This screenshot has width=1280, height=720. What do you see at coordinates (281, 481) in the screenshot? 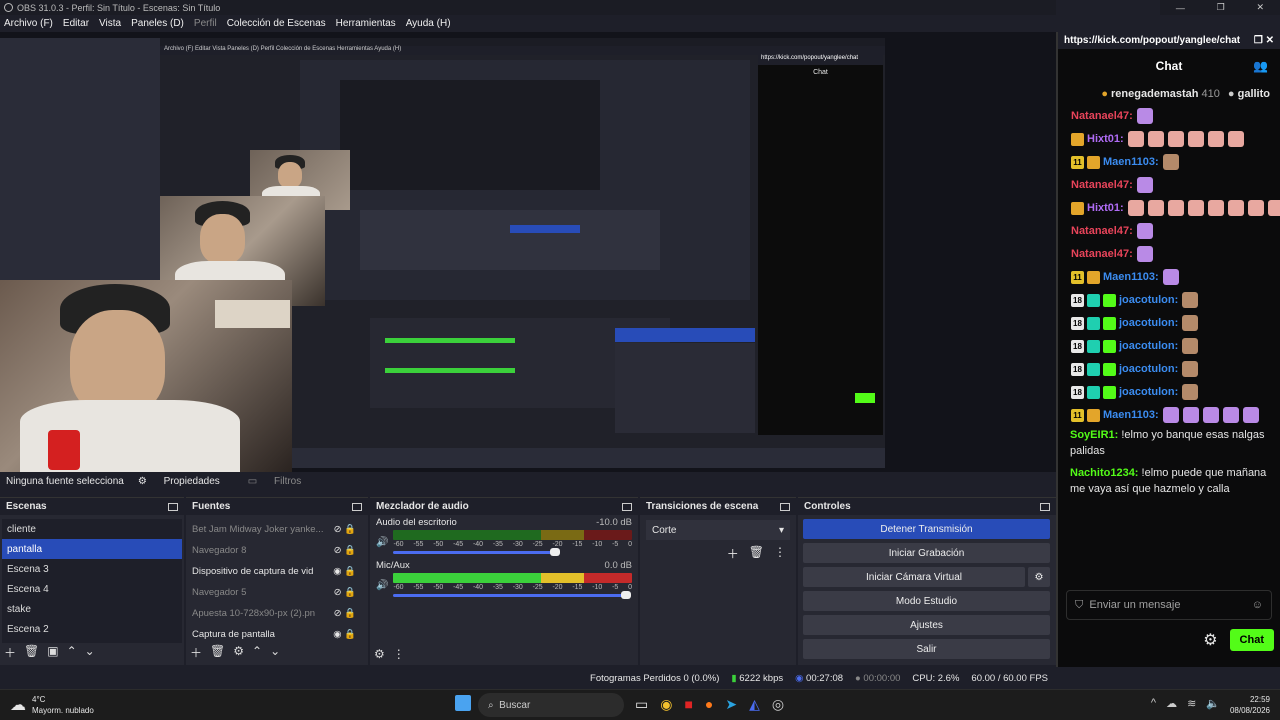
I see `filters-button: ▭ Filtros` at bounding box center [281, 481].